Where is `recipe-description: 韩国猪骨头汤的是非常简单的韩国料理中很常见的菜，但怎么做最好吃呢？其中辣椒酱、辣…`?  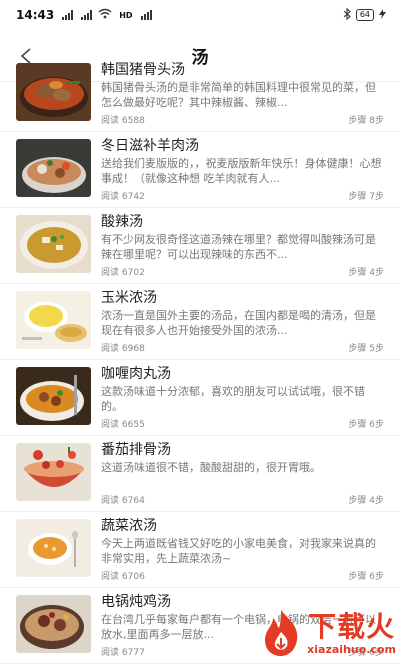 recipe-description: 韩国猪骨头汤的是非常简单的韩国料理中很常见的菜，但怎么做最好吃呢？其中辣椒酱、辣… is located at coordinates (238, 94).